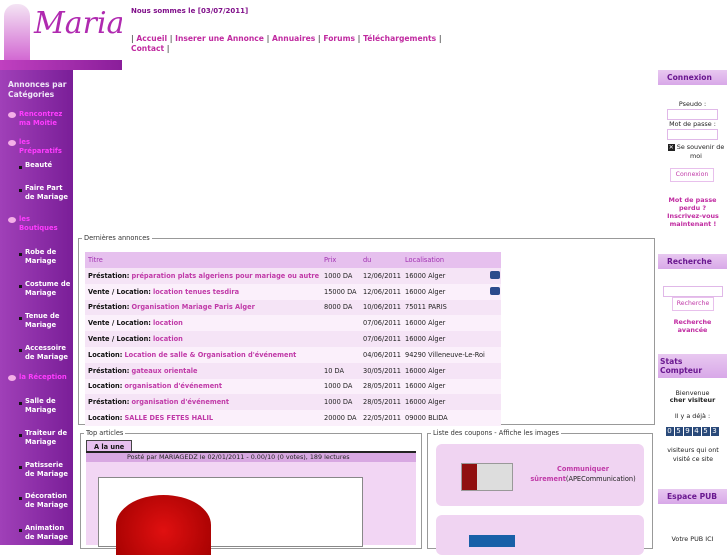  What do you see at coordinates (293, 38) in the screenshot?
I see `nav-link: Annuaires` at bounding box center [293, 38].